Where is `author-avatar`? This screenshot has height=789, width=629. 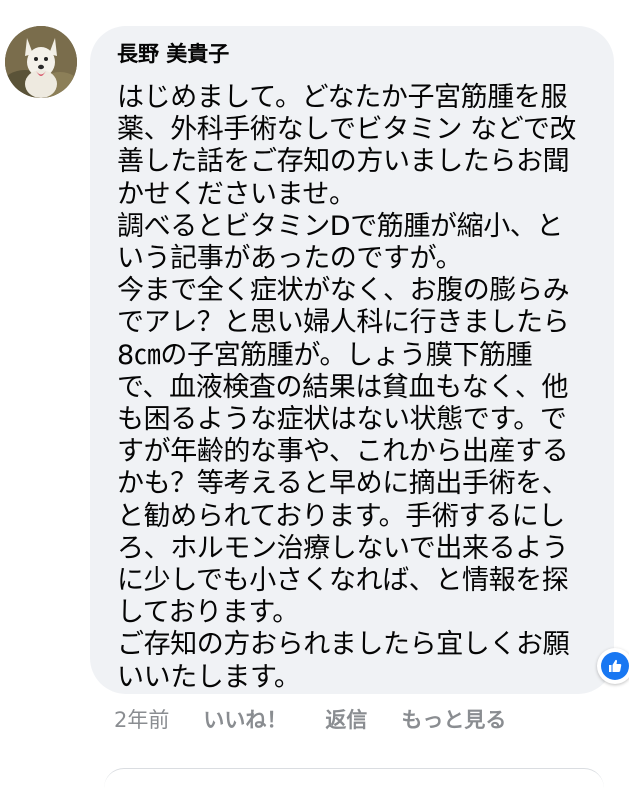
author-avatar is located at coordinates (41, 62).